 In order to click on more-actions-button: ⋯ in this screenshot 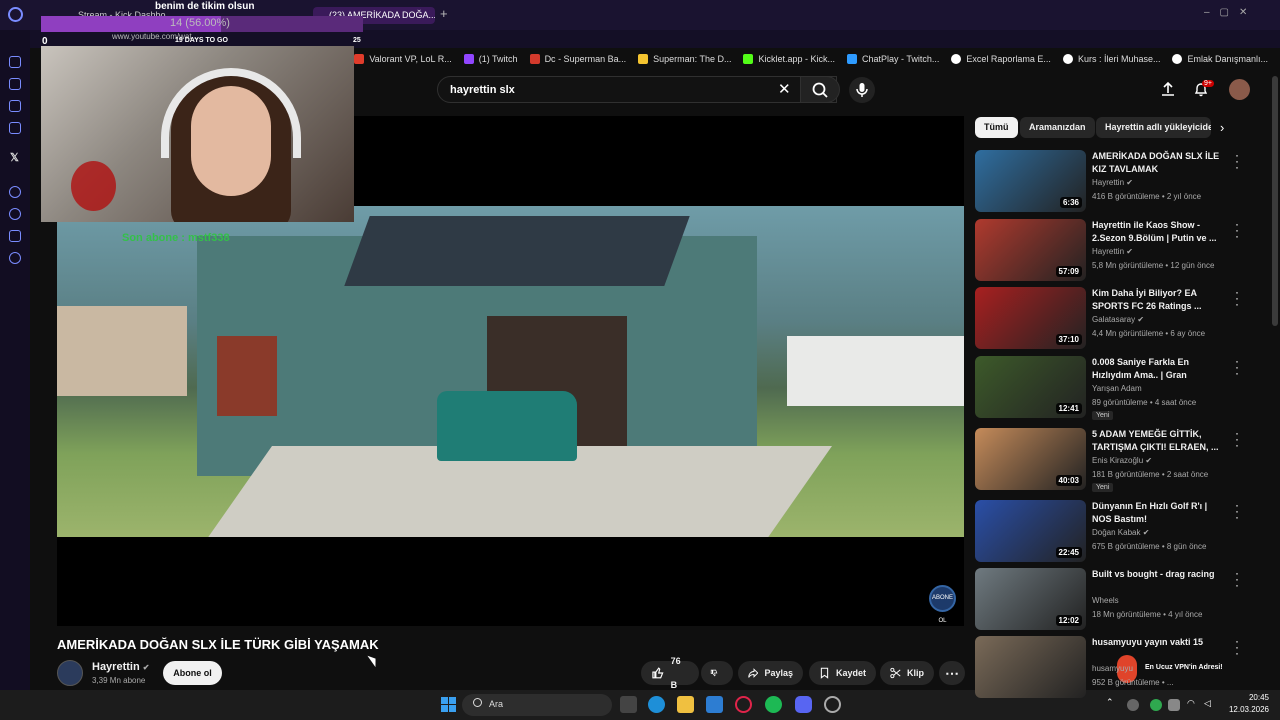, I will do `click(952, 673)`.